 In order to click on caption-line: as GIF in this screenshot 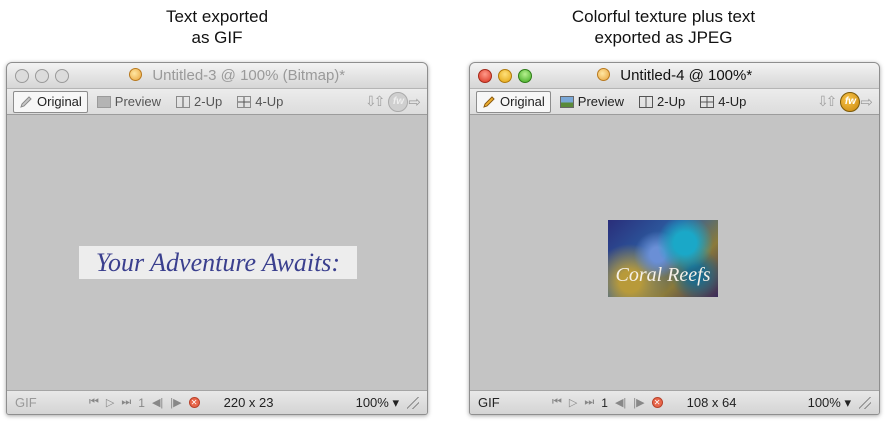, I will do `click(217, 37)`.